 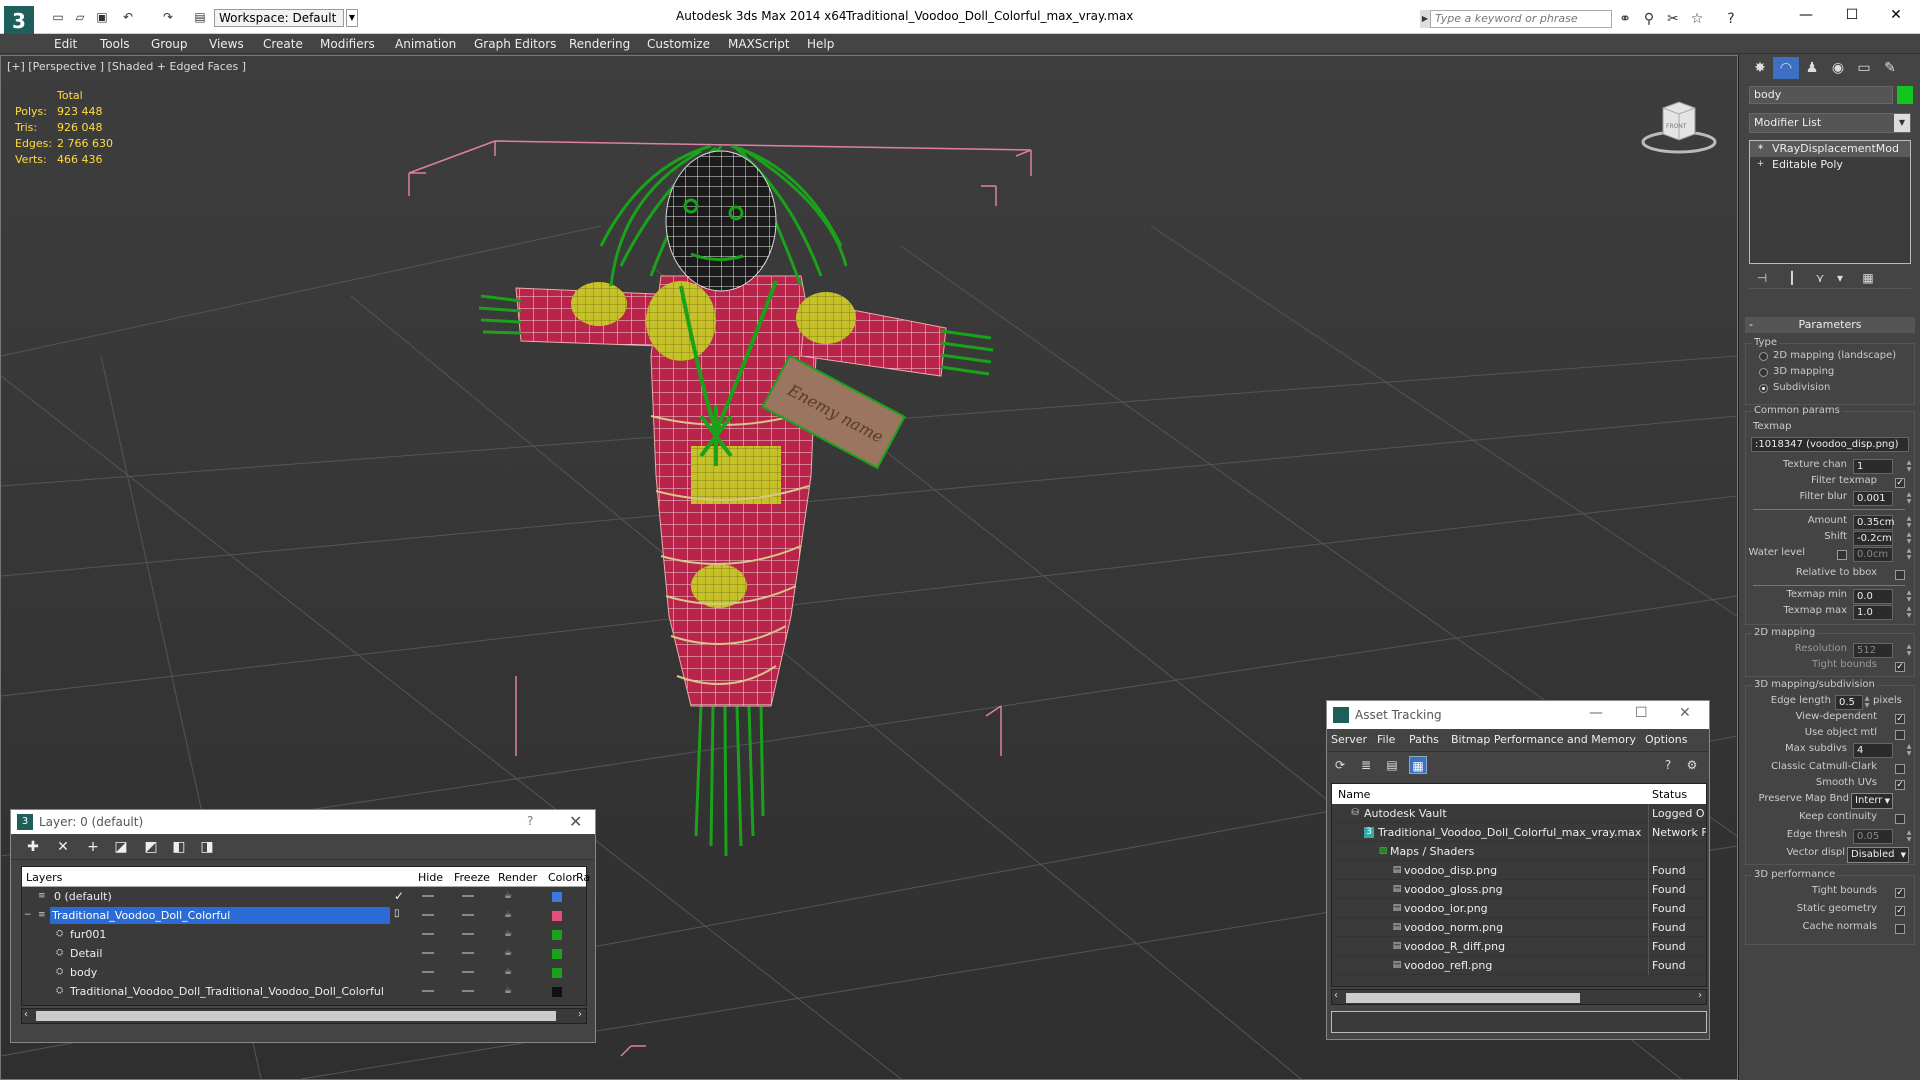 I want to click on list-view-icon: ≣, so click(x=1366, y=765).